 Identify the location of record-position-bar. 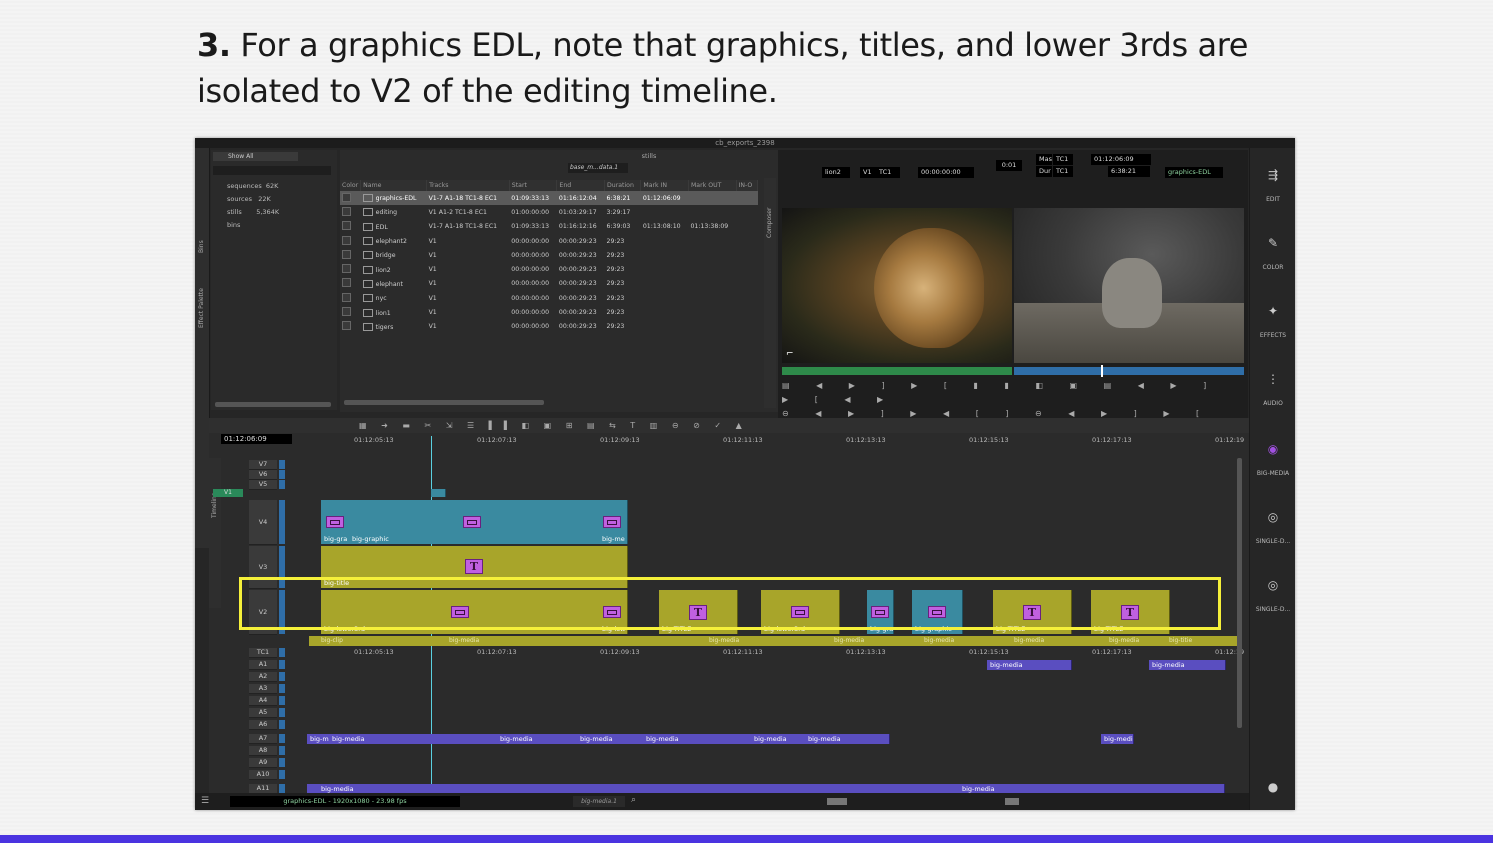
(1129, 371).